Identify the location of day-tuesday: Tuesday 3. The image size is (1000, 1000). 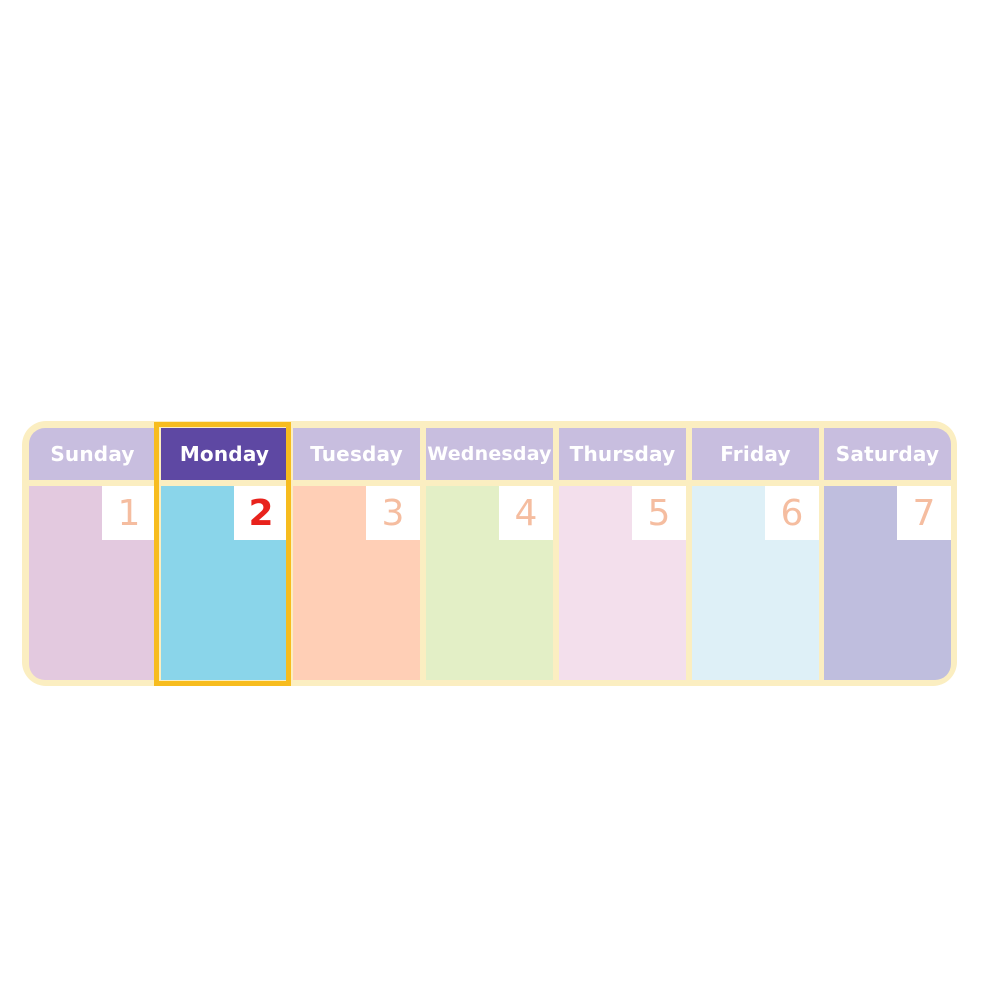
(356, 554).